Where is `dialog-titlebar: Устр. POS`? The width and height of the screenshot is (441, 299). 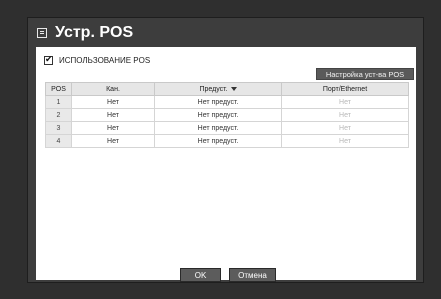 dialog-titlebar: Устр. POS is located at coordinates (225, 33).